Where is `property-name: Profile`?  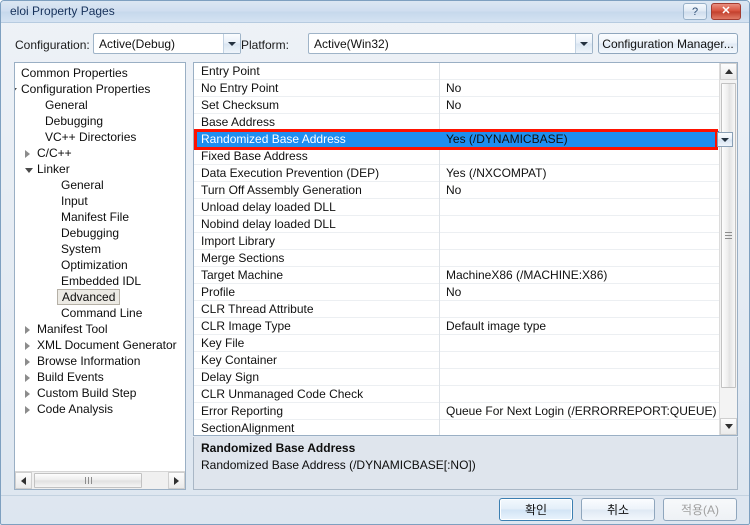
property-name: Profile is located at coordinates (218, 292).